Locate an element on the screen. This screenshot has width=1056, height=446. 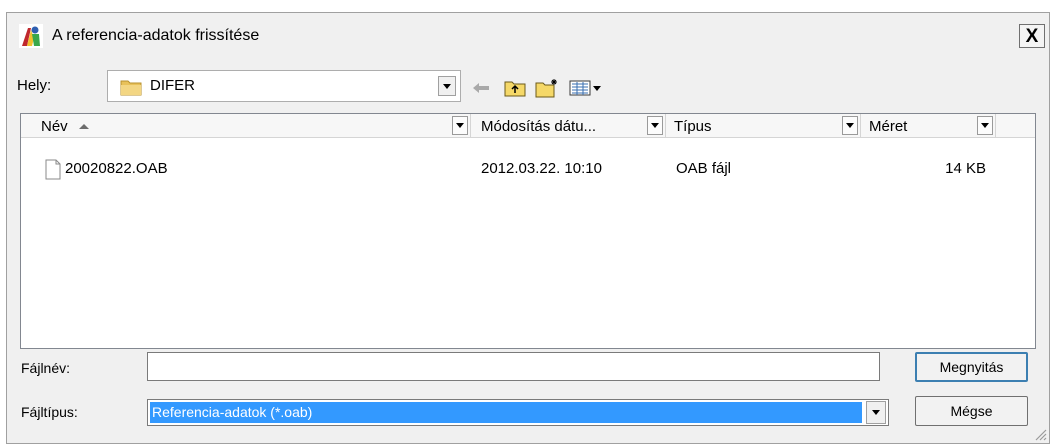
window-title: A referencia-adatok frissítése is located at coordinates (156, 35).